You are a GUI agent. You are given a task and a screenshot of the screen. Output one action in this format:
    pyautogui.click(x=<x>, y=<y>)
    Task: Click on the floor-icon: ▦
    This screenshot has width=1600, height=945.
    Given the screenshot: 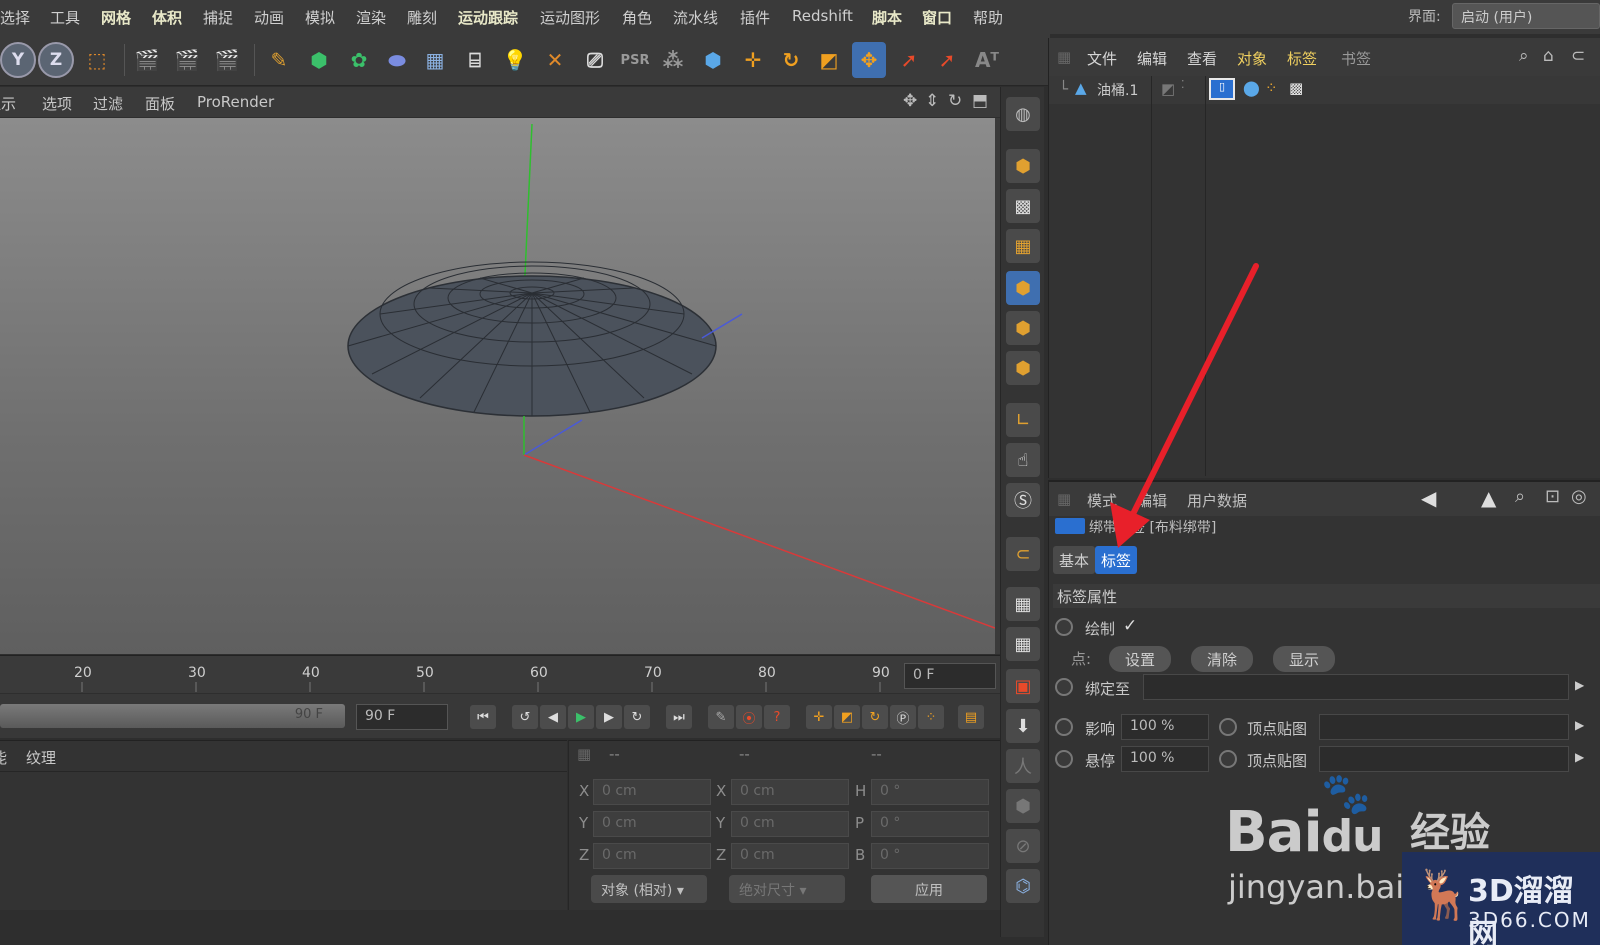 What is the action you would take?
    pyautogui.click(x=435, y=60)
    